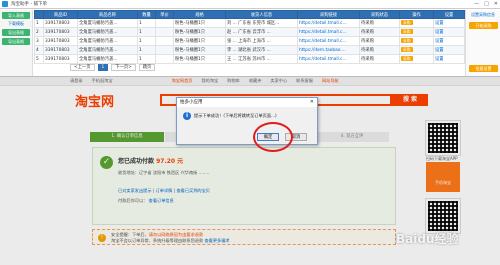 The height and width of the screenshot is (265, 500). What do you see at coordinates (483, 25) in the screenshot?
I see `start-purchase-button: 开始采购` at bounding box center [483, 25].